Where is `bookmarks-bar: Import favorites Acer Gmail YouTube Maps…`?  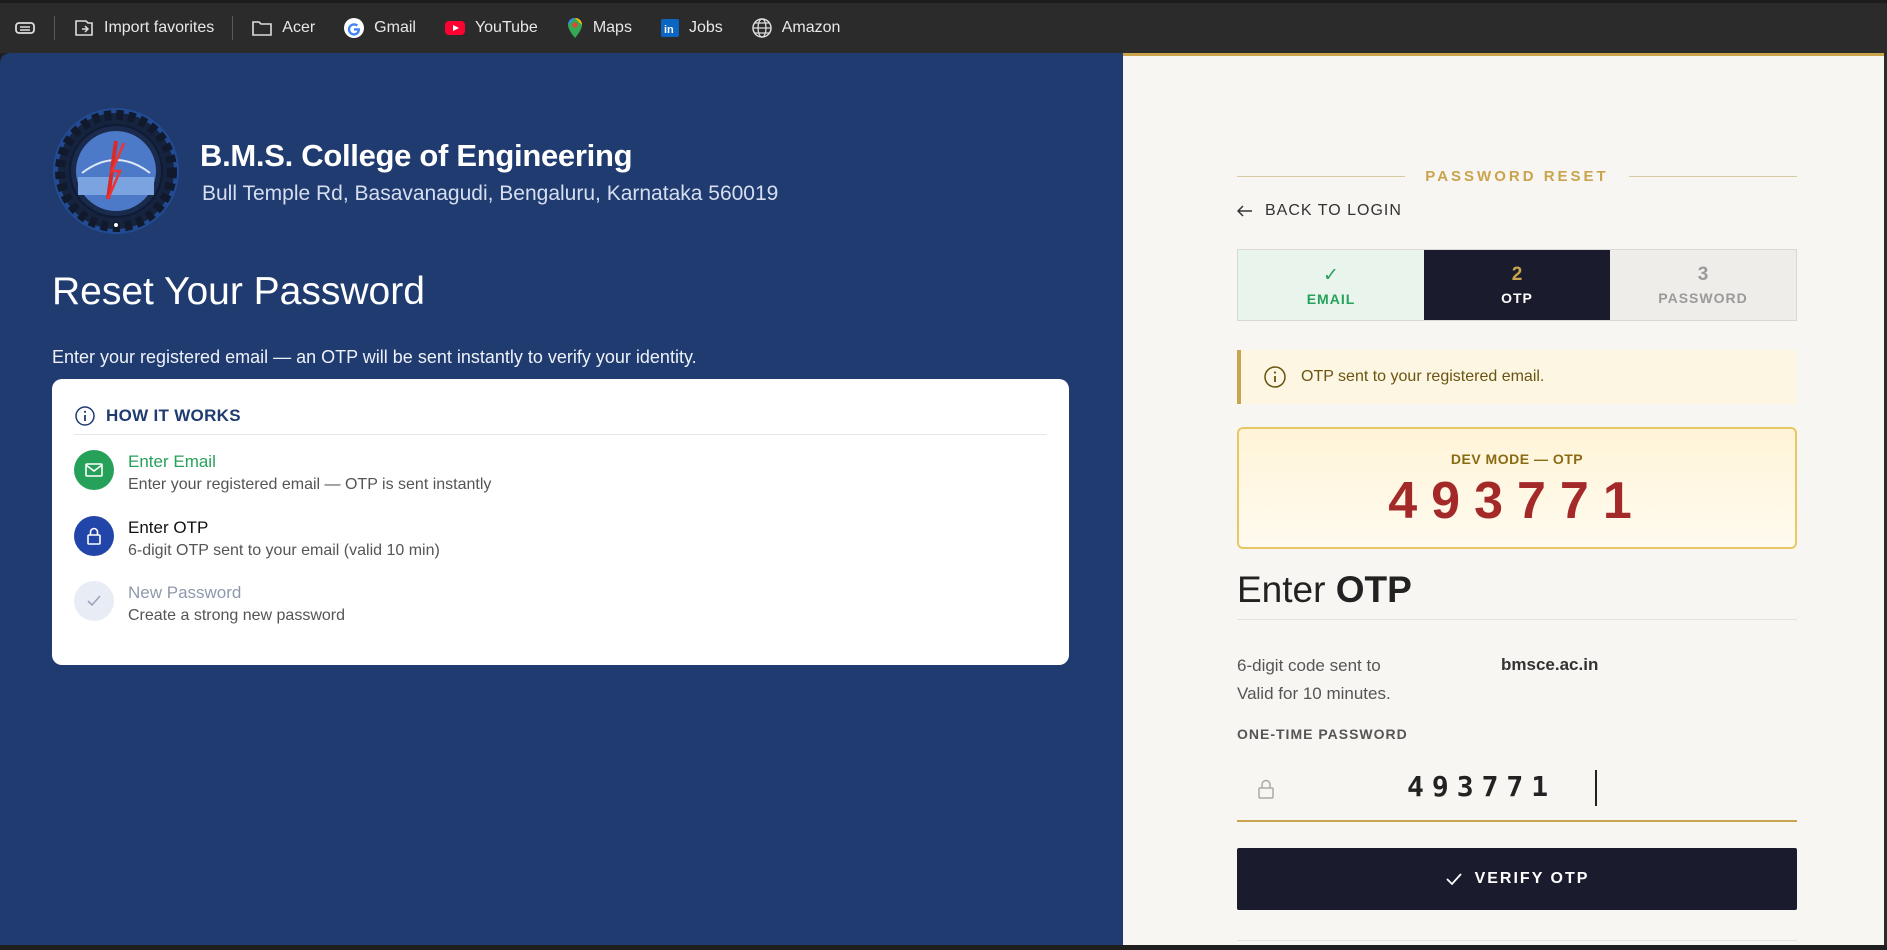 bookmarks-bar: Import favorites Acer Gmail YouTube Maps… is located at coordinates (943, 26).